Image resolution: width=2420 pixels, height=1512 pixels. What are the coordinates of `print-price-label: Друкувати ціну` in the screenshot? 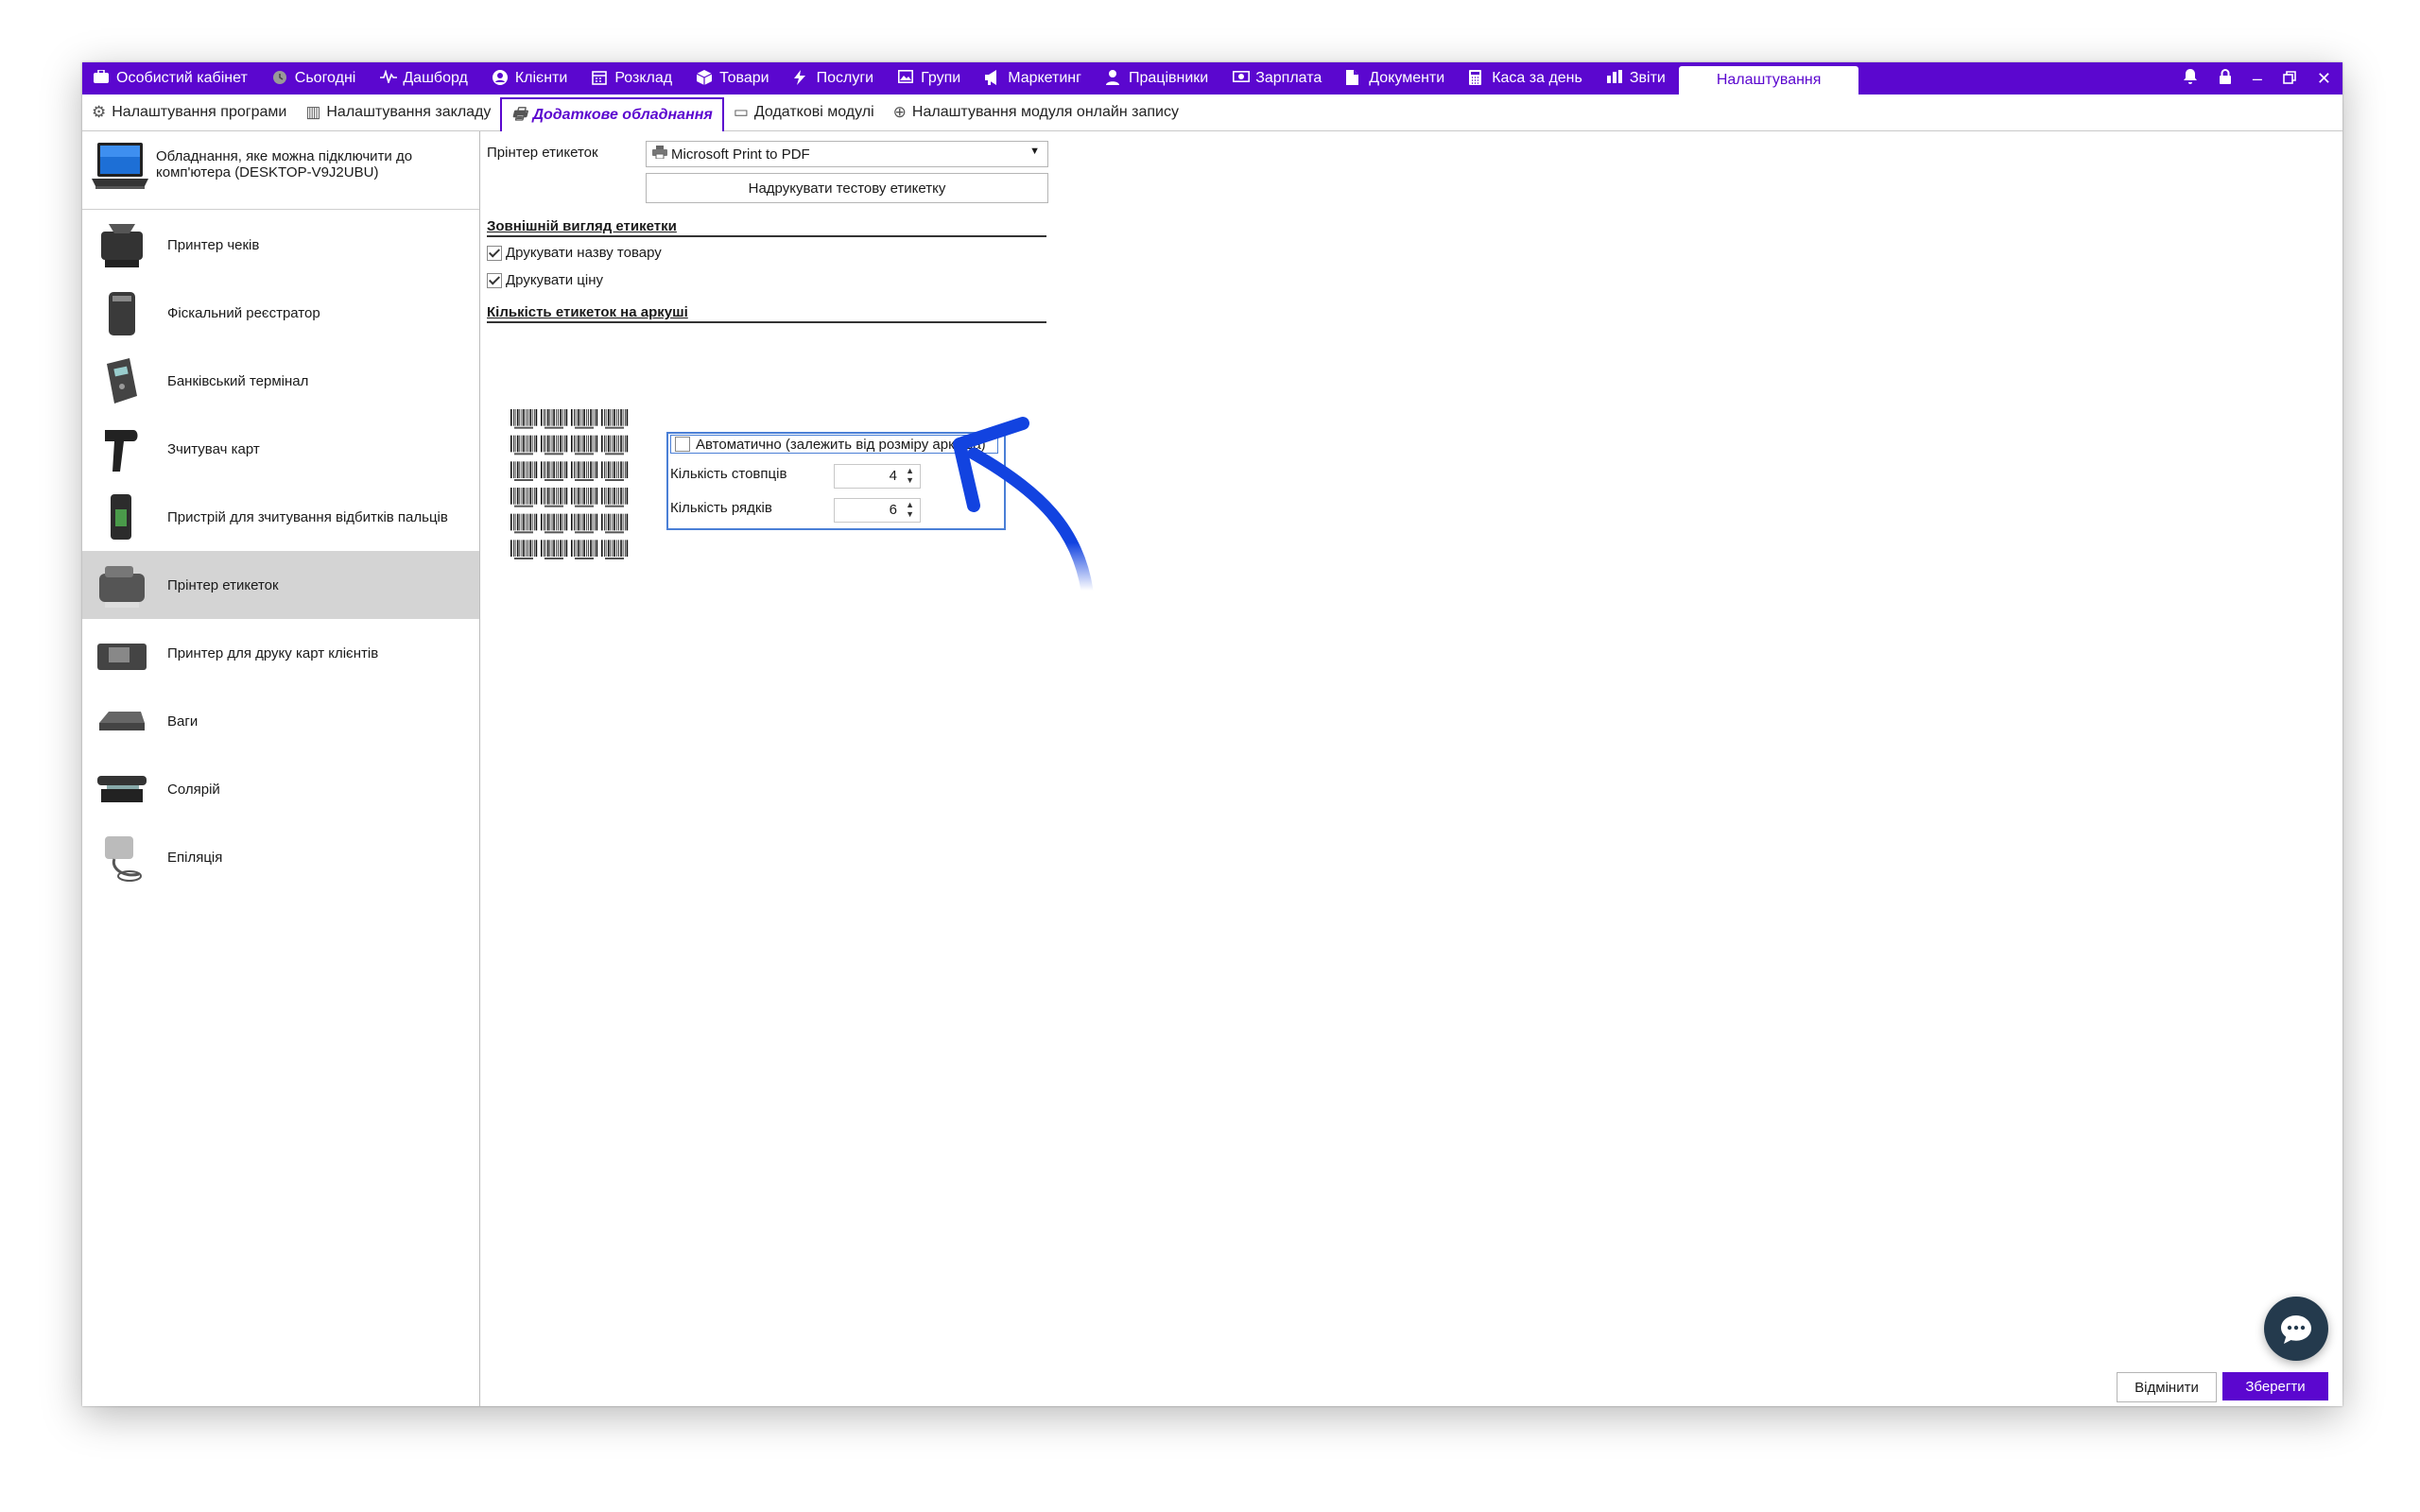 It's located at (555, 280).